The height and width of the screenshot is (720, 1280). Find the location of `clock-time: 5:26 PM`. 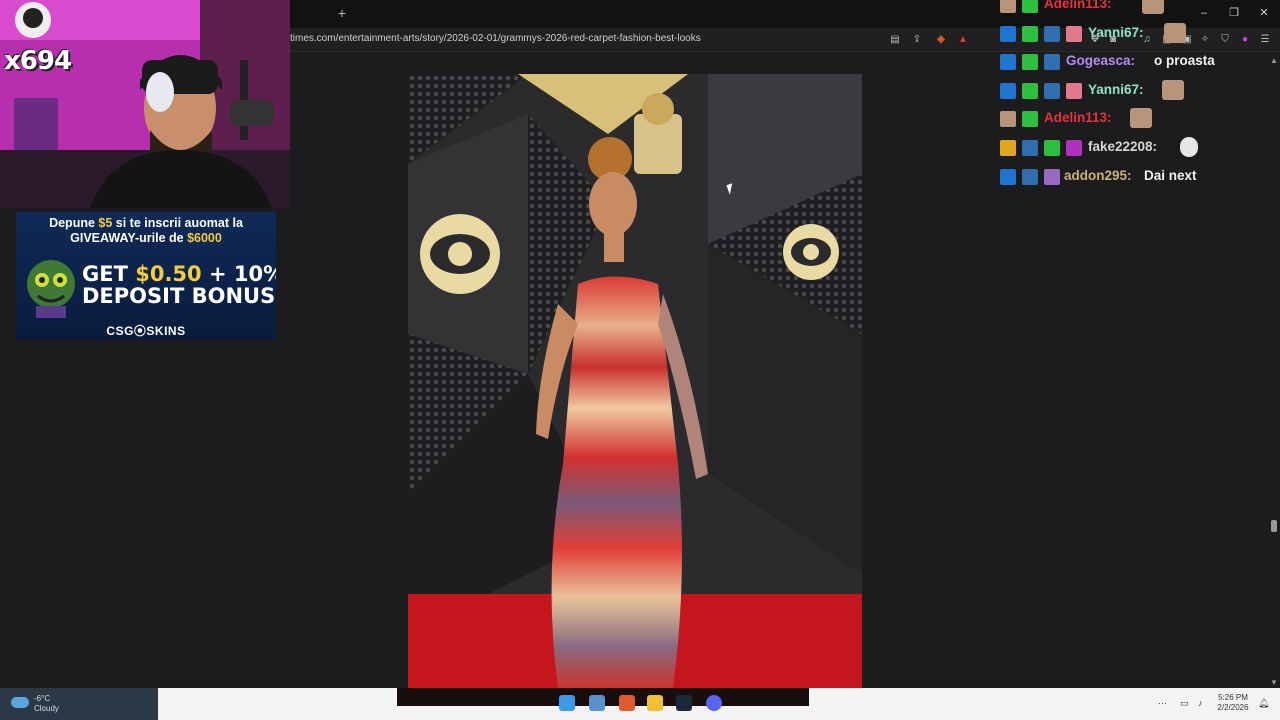

clock-time: 5:26 PM is located at coordinates (1233, 697).